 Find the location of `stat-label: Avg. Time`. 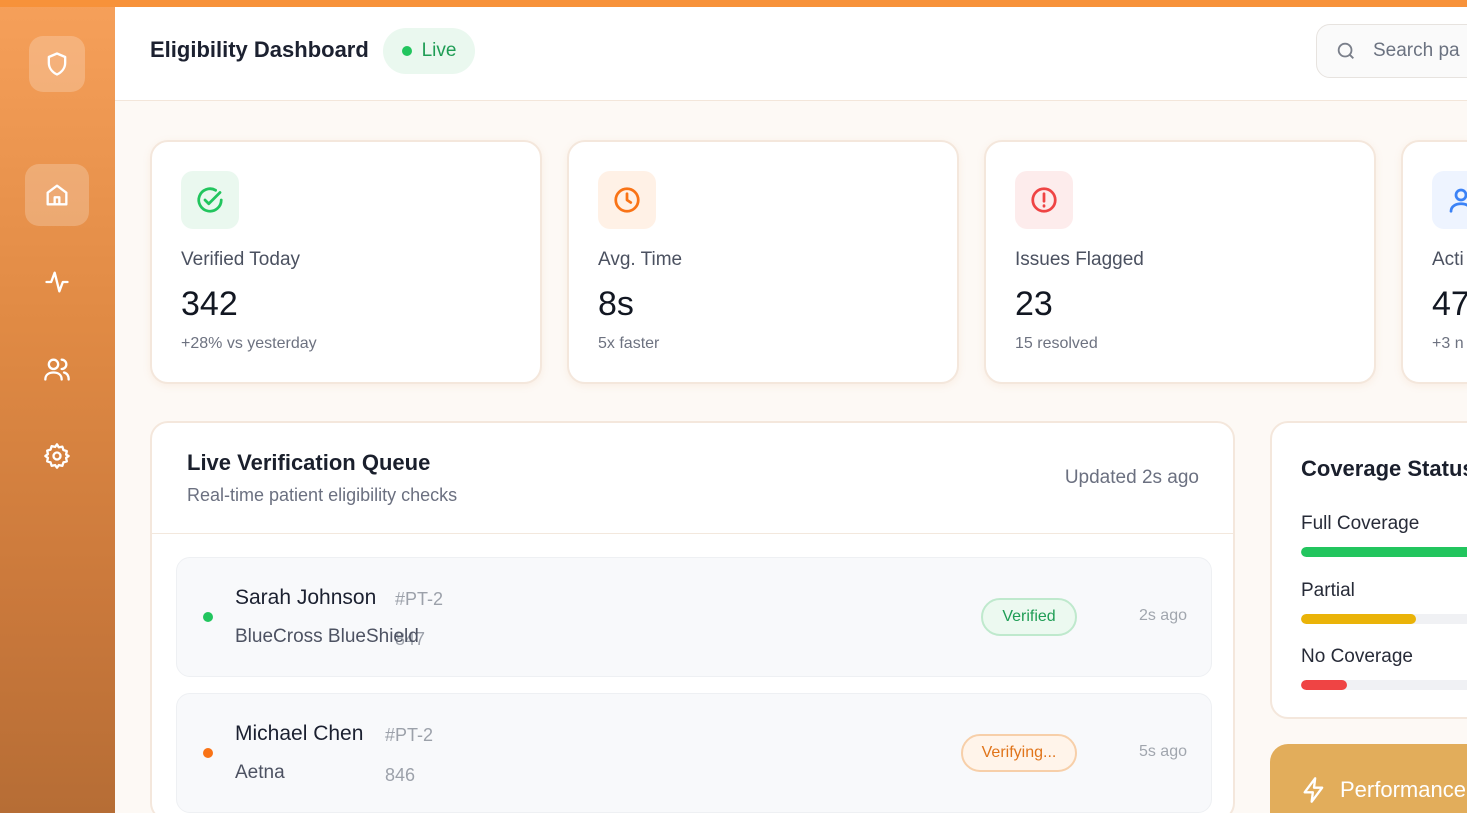

stat-label: Avg. Time is located at coordinates (640, 259).